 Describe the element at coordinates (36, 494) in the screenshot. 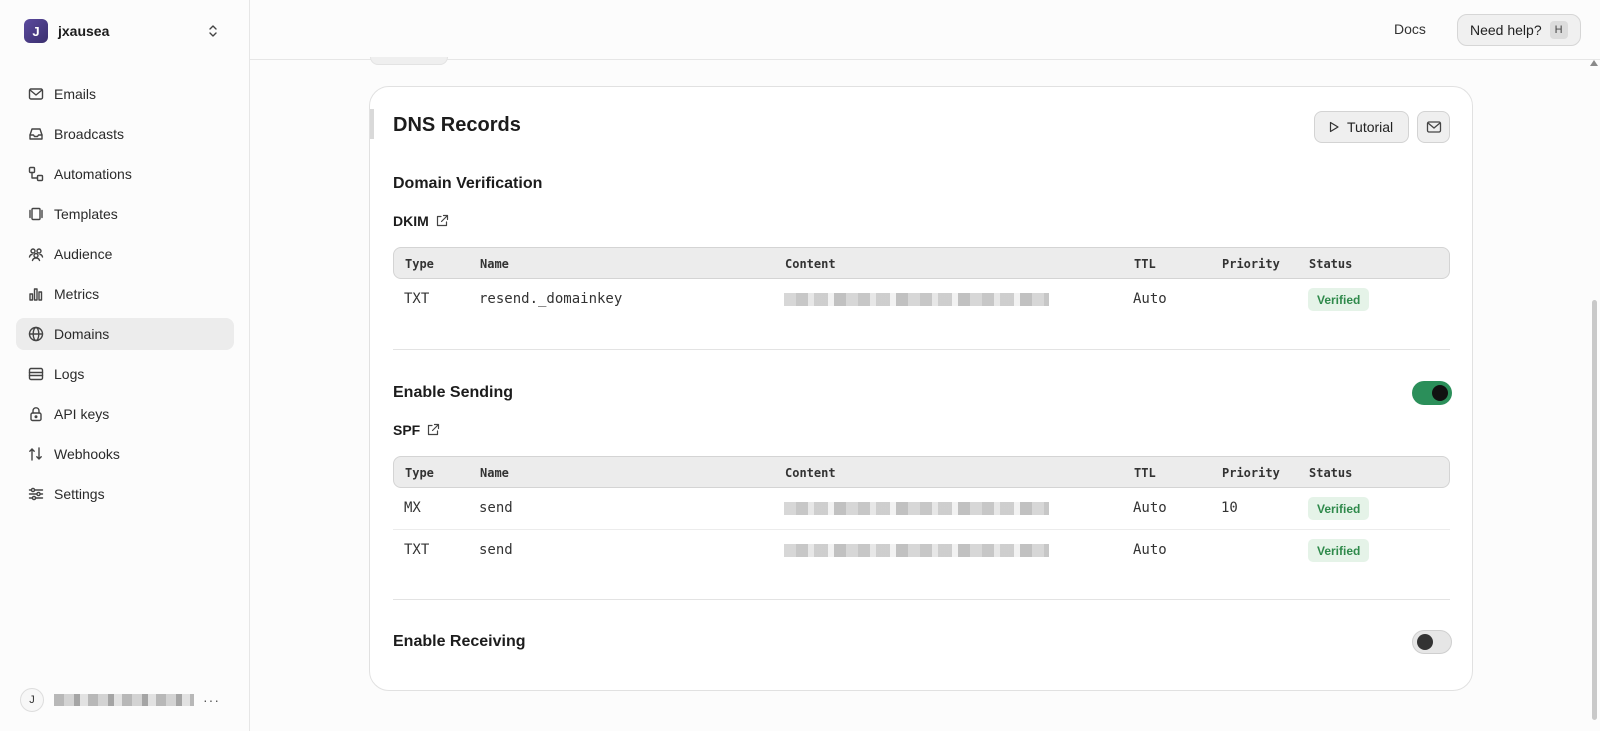

I see `sliders-icon` at that location.